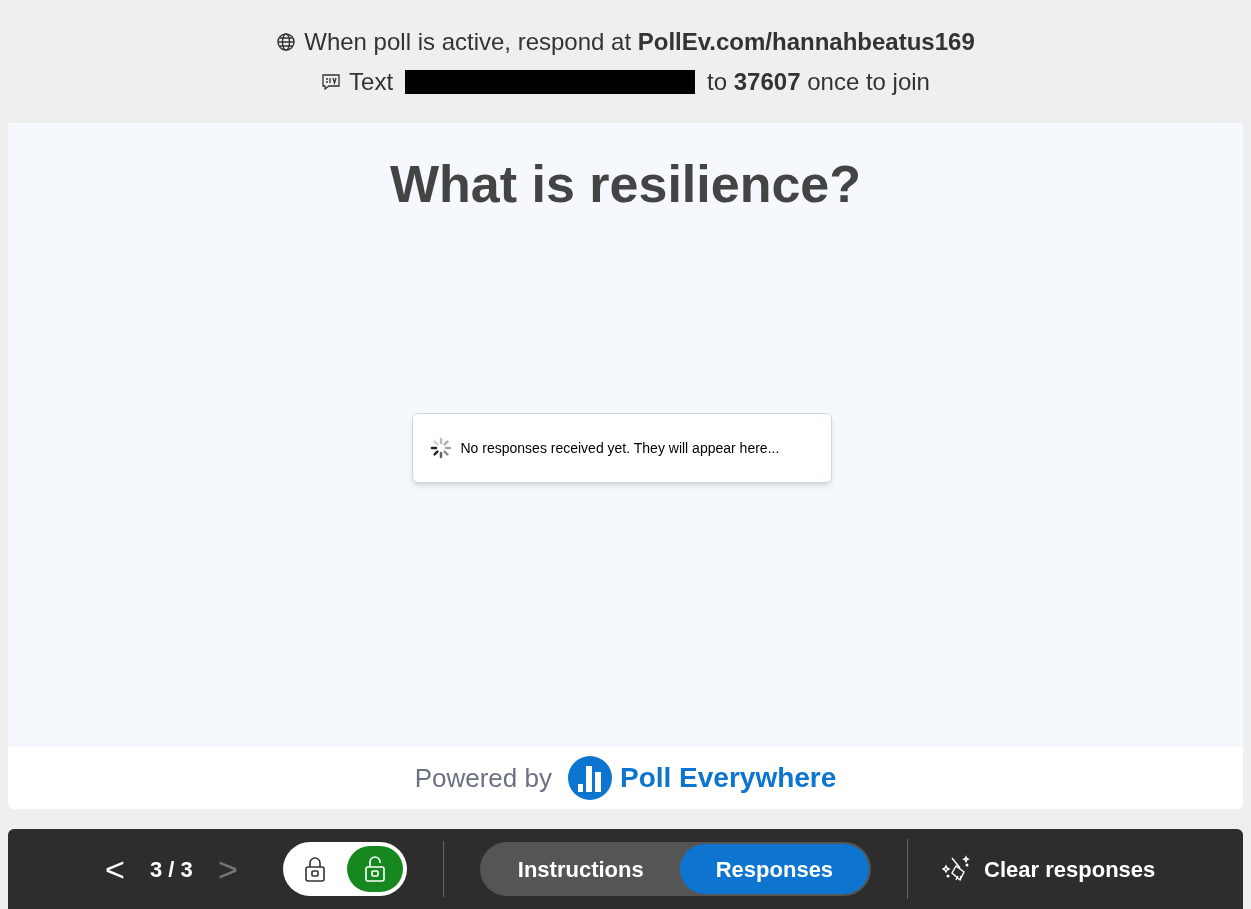 The image size is (1251, 909). I want to click on view-tab: Instructions, so click(580, 869).